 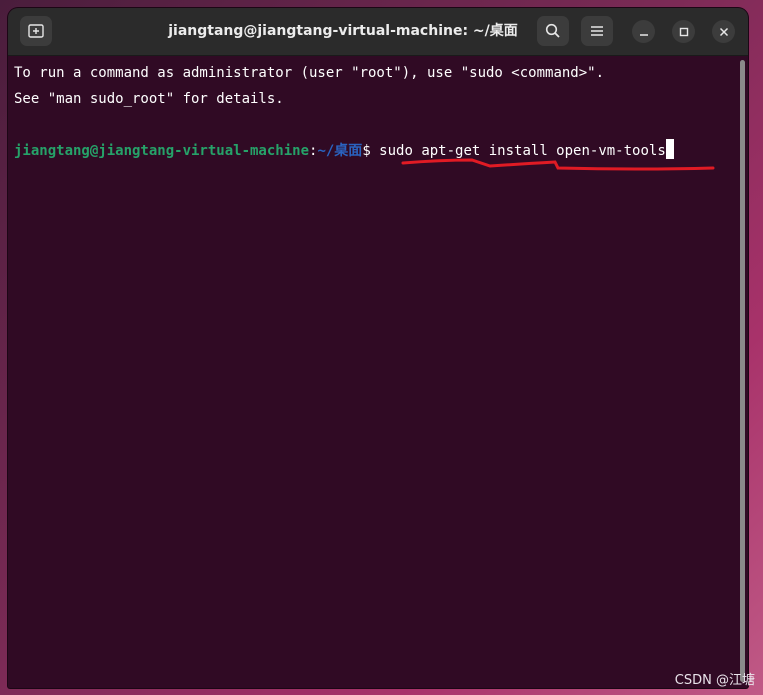 I want to click on text-cursor, so click(x=669, y=149).